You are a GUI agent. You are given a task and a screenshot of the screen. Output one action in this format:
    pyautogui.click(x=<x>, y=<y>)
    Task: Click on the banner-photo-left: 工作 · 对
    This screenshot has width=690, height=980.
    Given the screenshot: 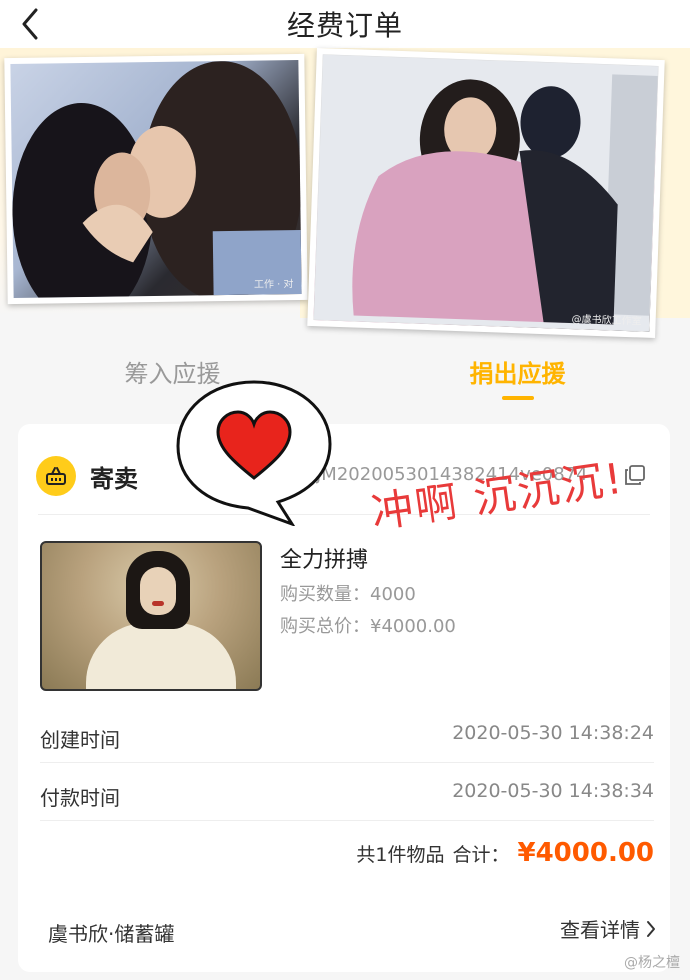 What is the action you would take?
    pyautogui.click(x=156, y=179)
    